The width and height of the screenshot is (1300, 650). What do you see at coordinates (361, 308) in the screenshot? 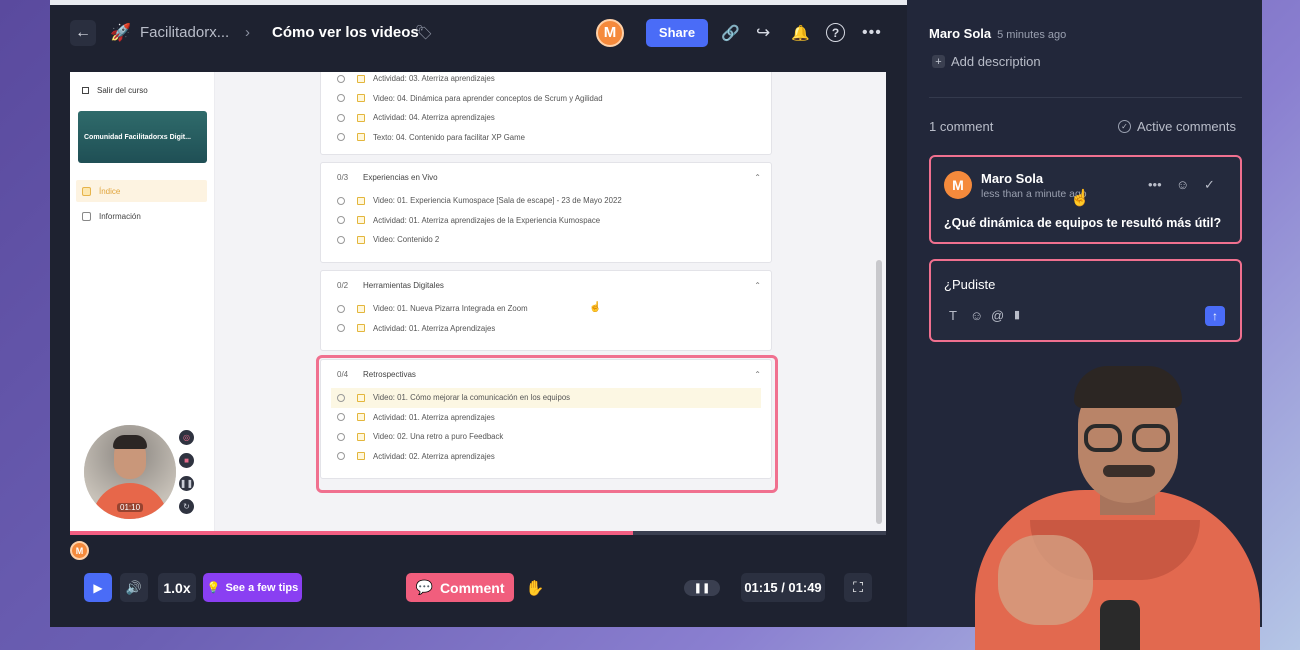
I see `video-icon` at bounding box center [361, 308].